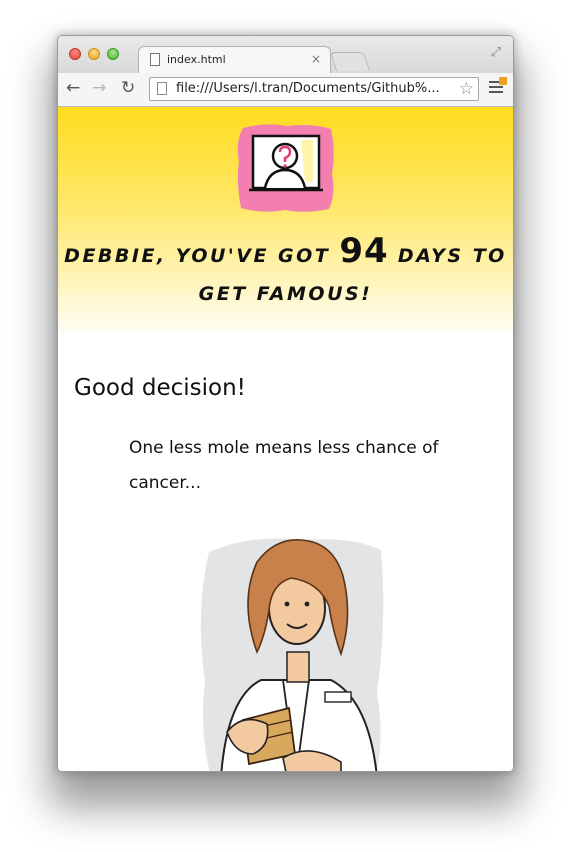 This screenshot has width=571, height=852. Describe the element at coordinates (196, 59) in the screenshot. I see `tab-title: index.html` at that location.